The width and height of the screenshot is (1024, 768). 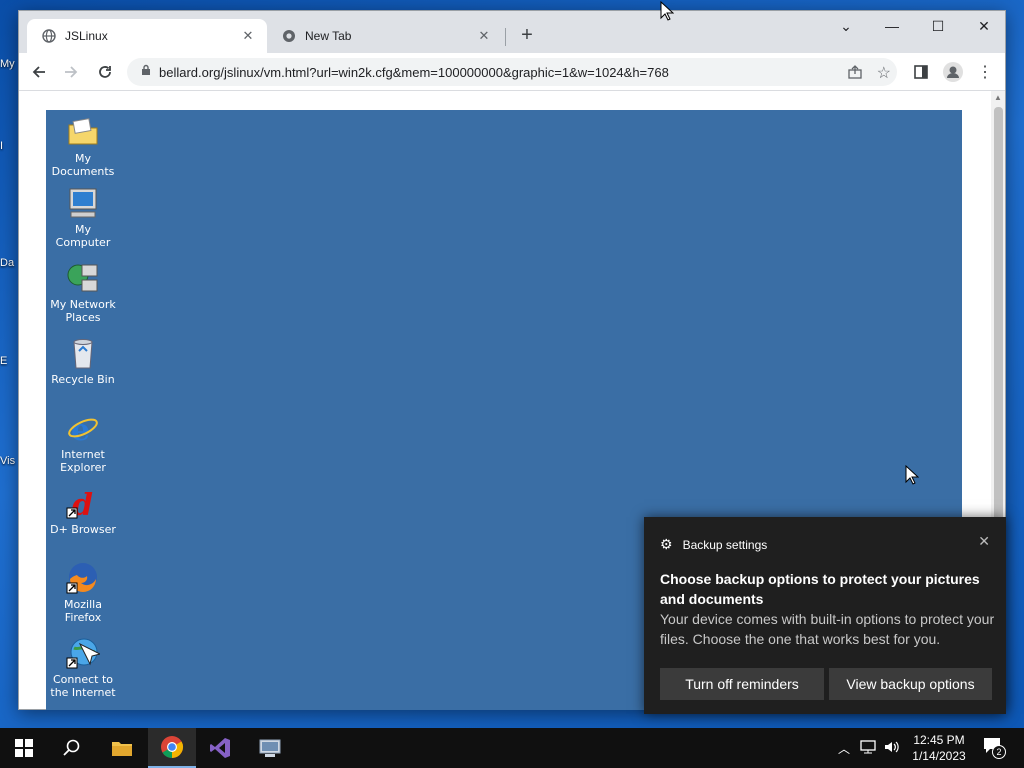 I want to click on tab-strip: JSLinux ✕ New Tab ✕ + ⌄ — ☐ ✕, so click(x=512, y=32).